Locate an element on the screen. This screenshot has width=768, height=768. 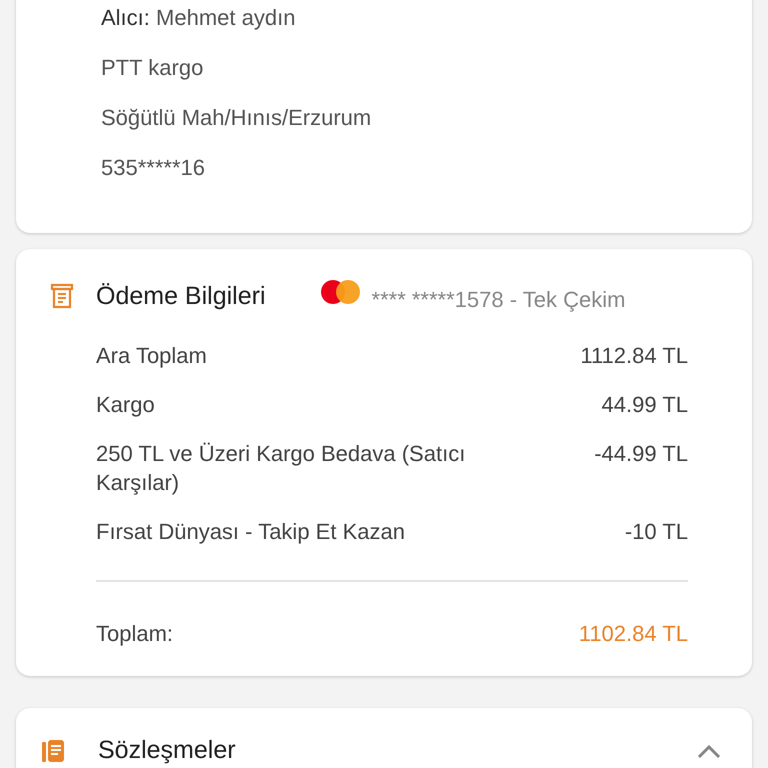
price-label: Ara Toplam is located at coordinates (151, 356).